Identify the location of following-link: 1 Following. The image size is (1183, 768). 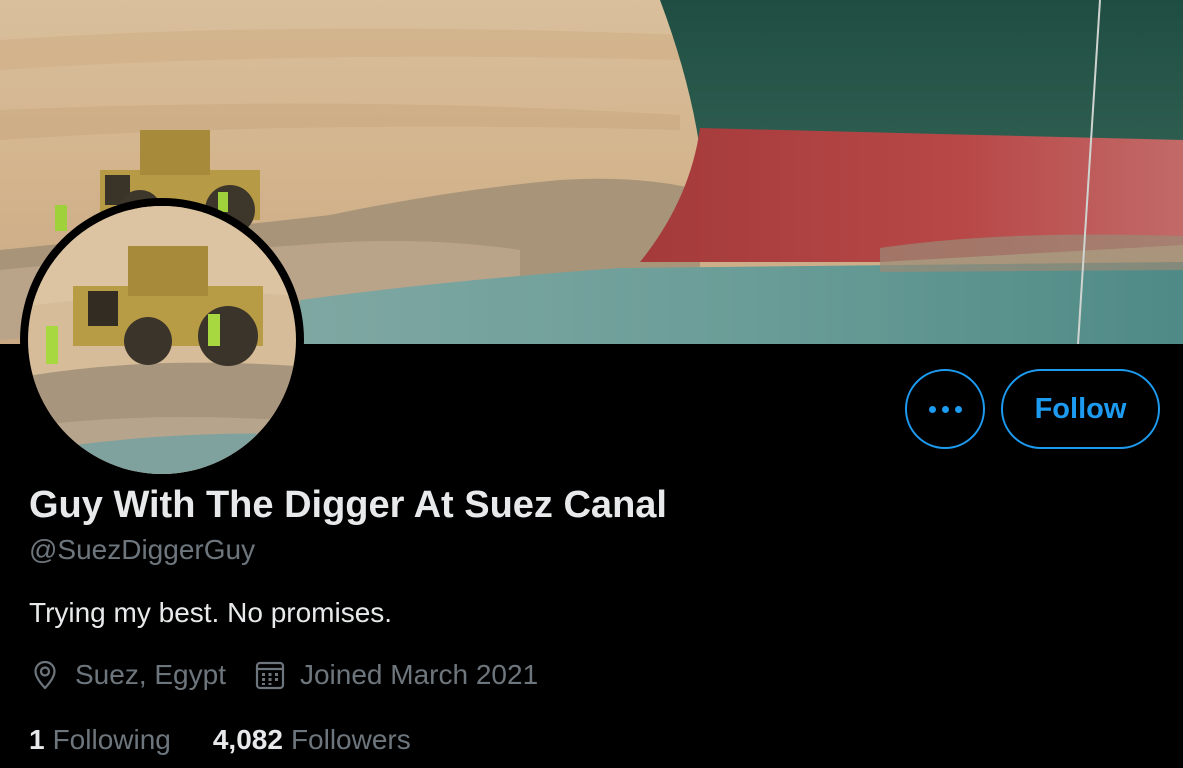
(100, 740).